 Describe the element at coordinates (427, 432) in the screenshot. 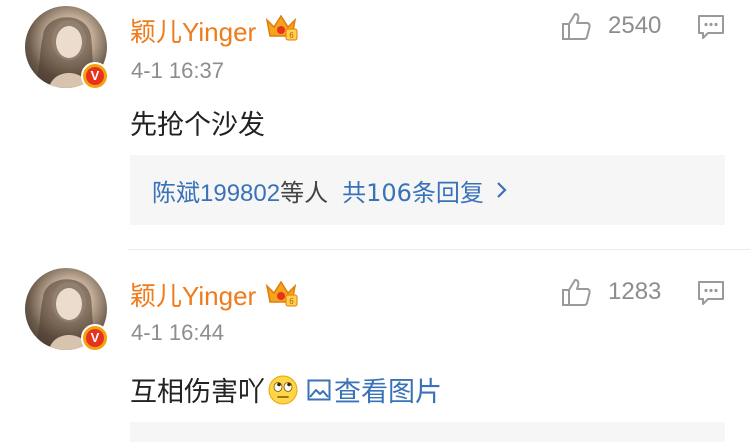

I see `reply-summary` at that location.